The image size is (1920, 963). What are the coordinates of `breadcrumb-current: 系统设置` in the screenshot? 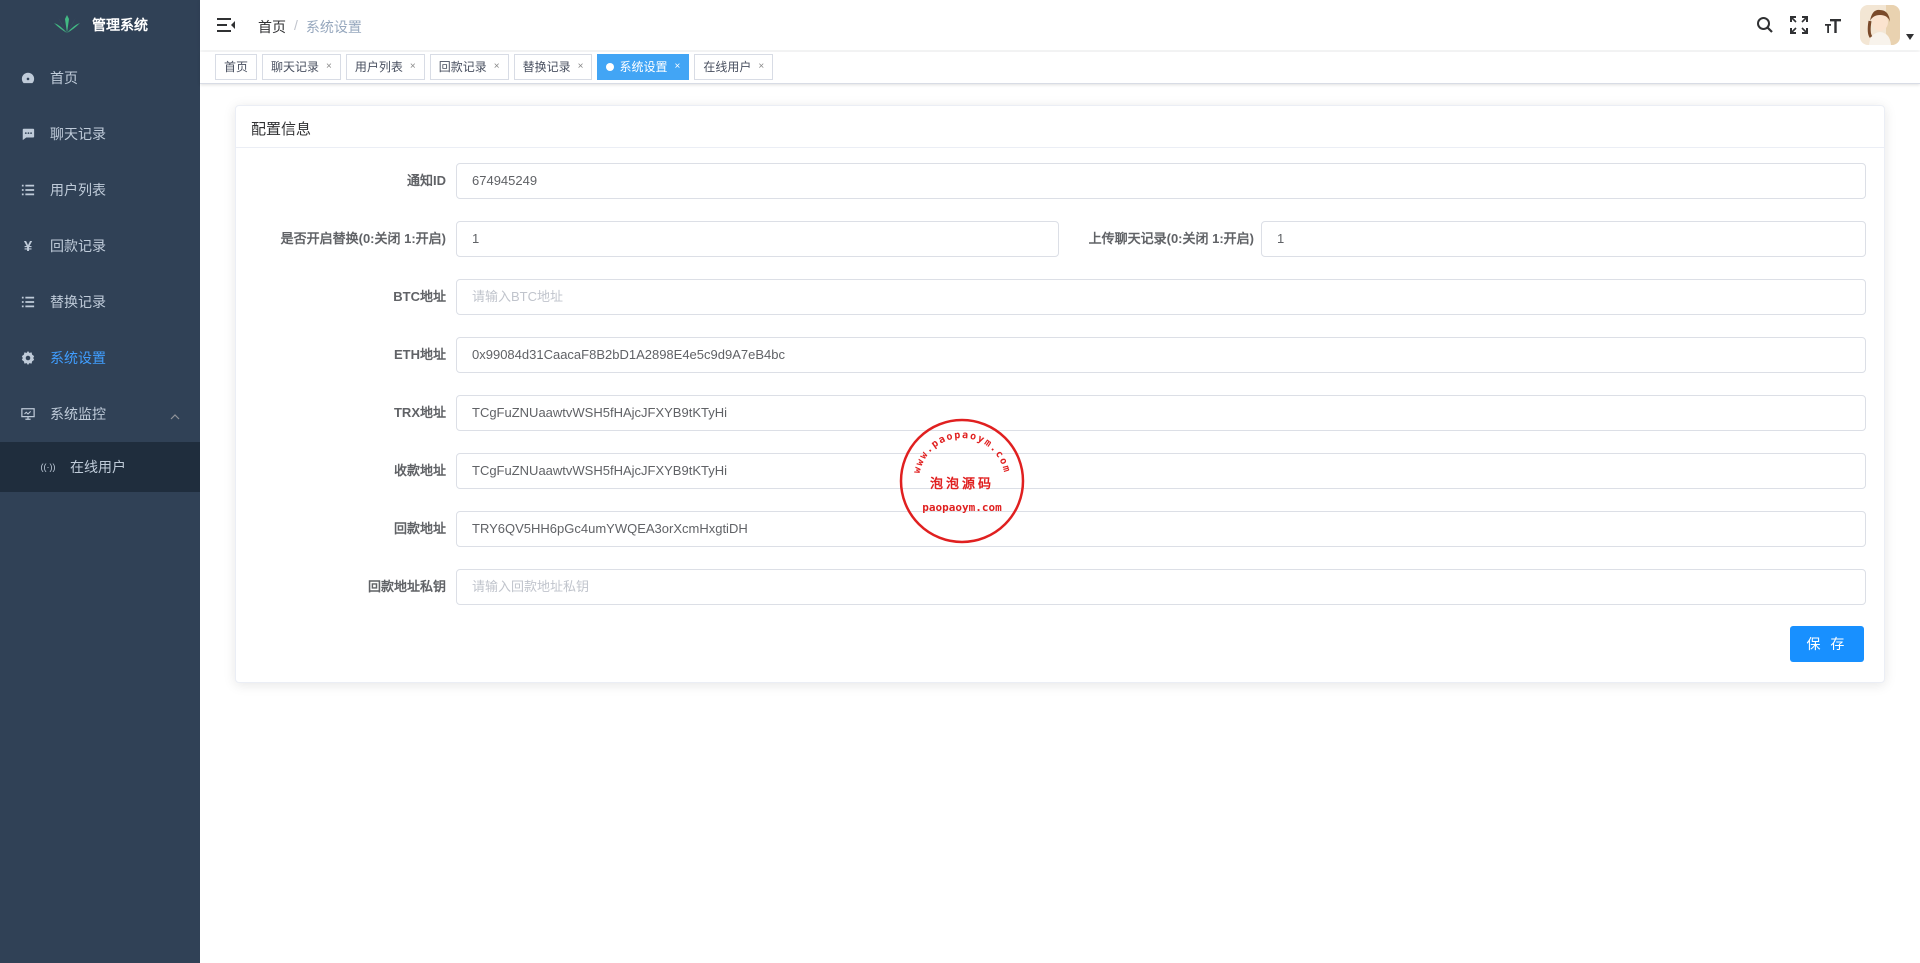 It's located at (333, 27).